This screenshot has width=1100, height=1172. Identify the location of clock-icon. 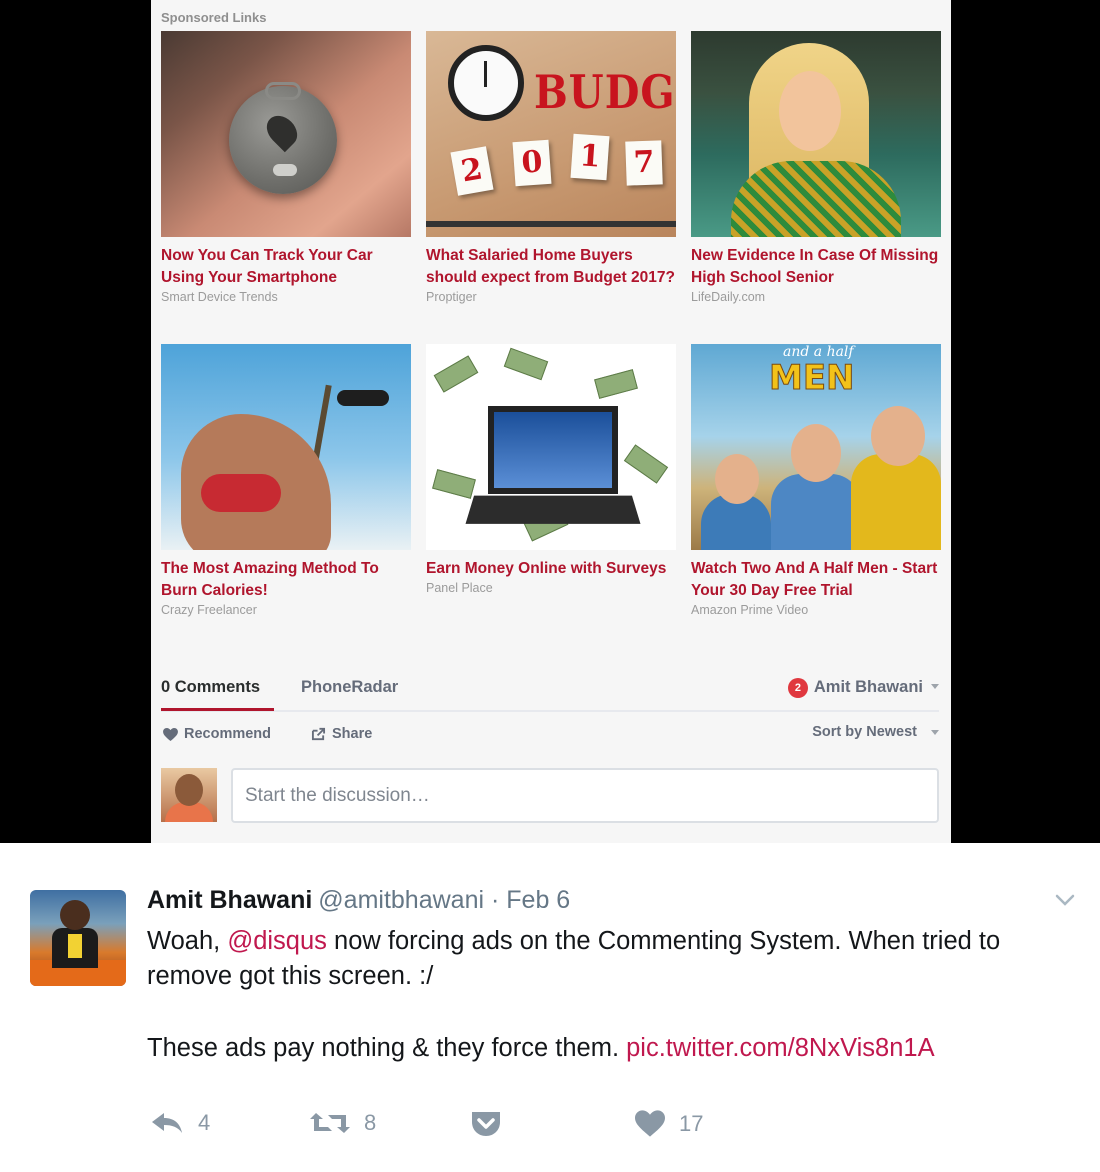
(486, 83).